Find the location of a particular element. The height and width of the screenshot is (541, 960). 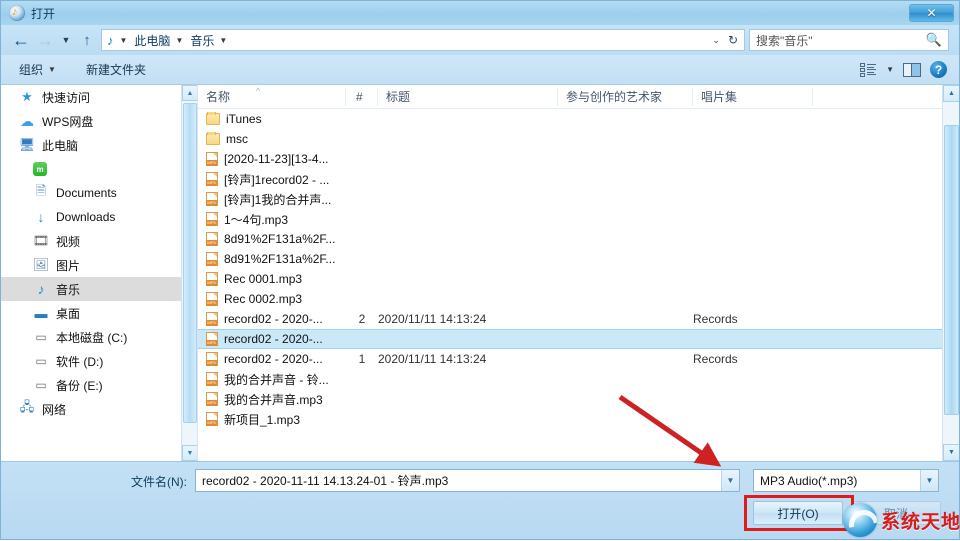

table-row: 新项目_1.mp3 is located at coordinates (570, 419).